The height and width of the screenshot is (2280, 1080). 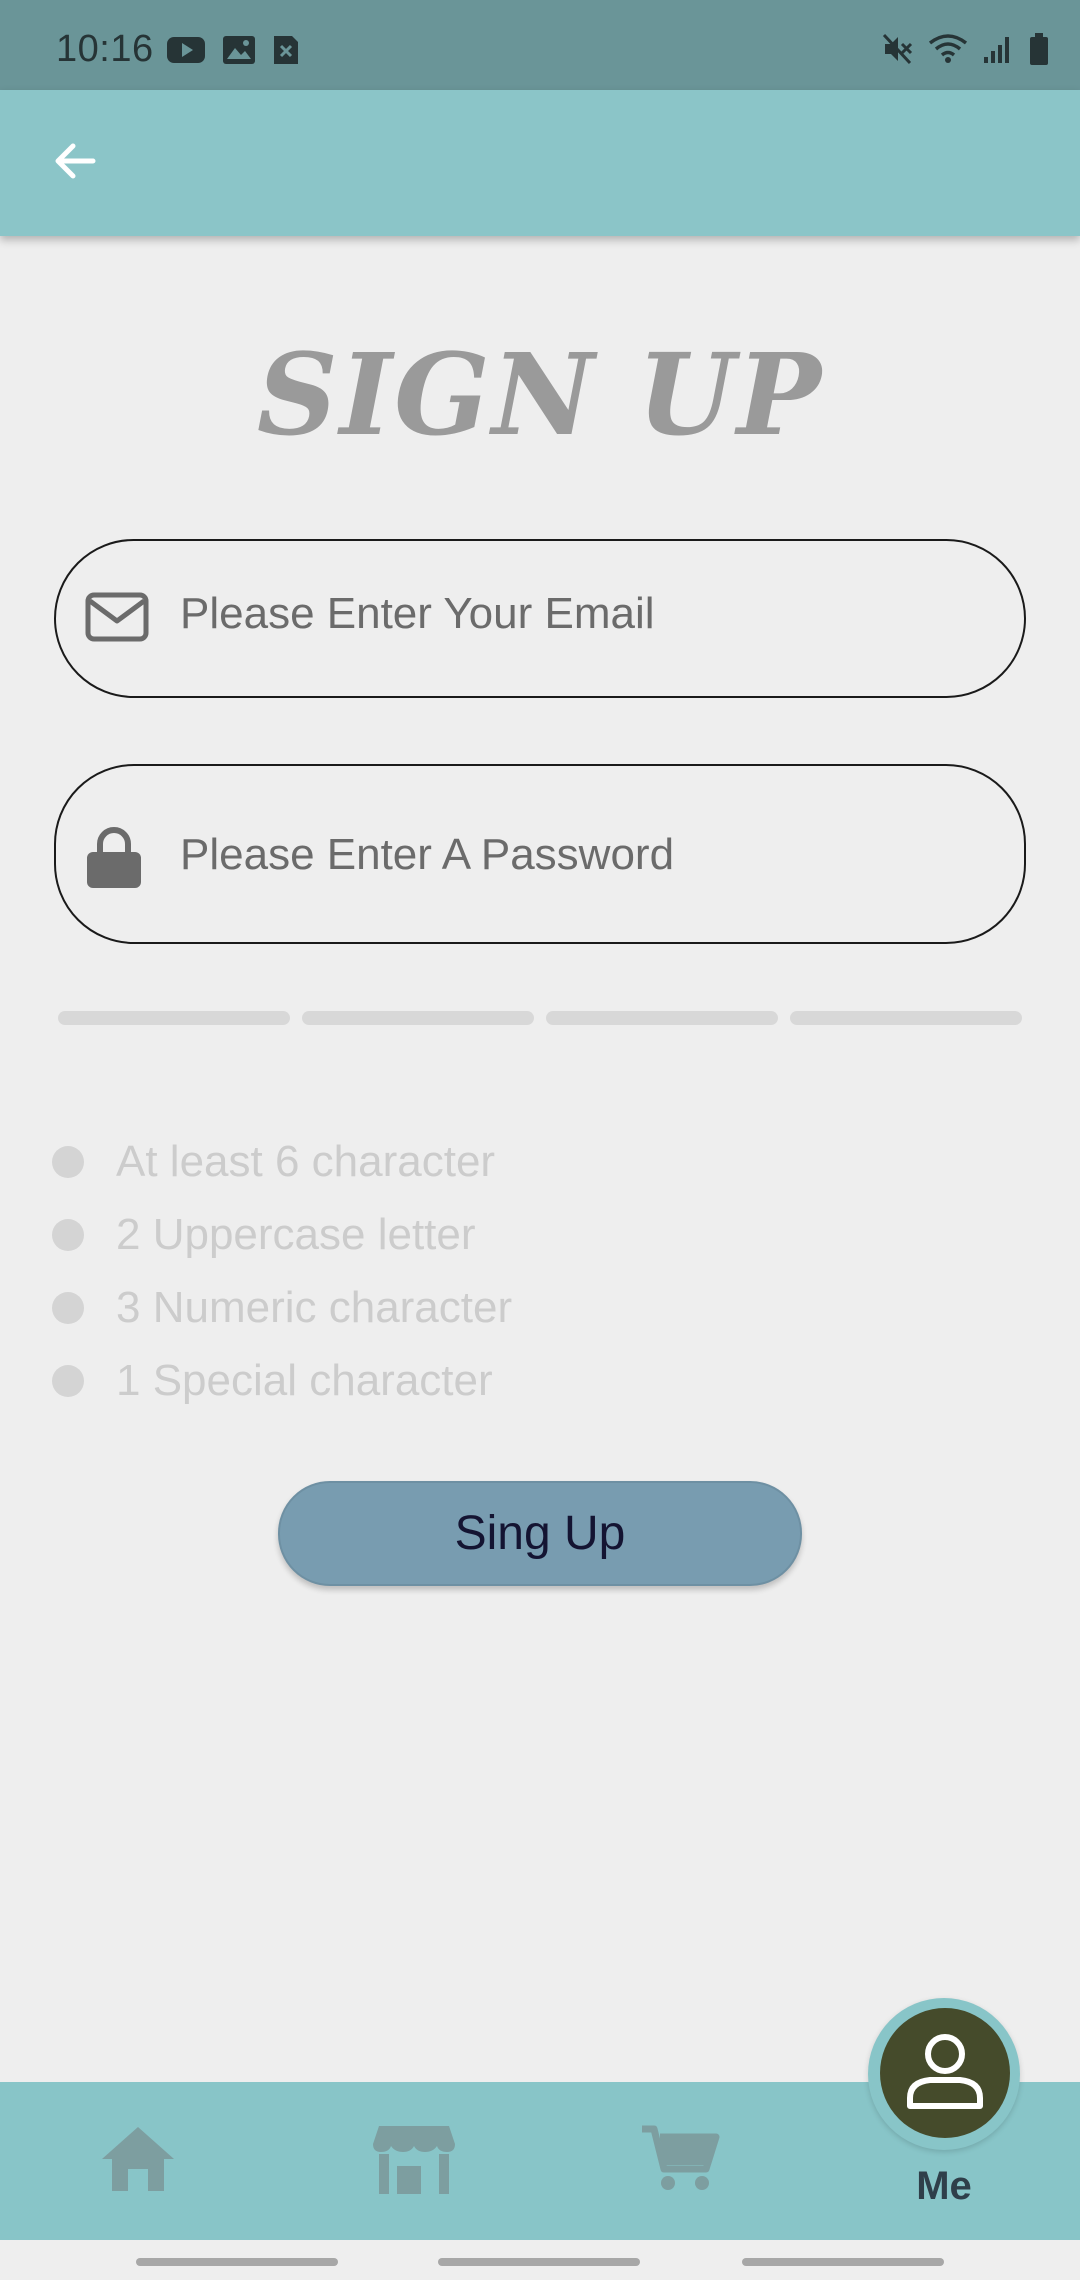 I want to click on arrow-left-icon, so click(x=75, y=163).